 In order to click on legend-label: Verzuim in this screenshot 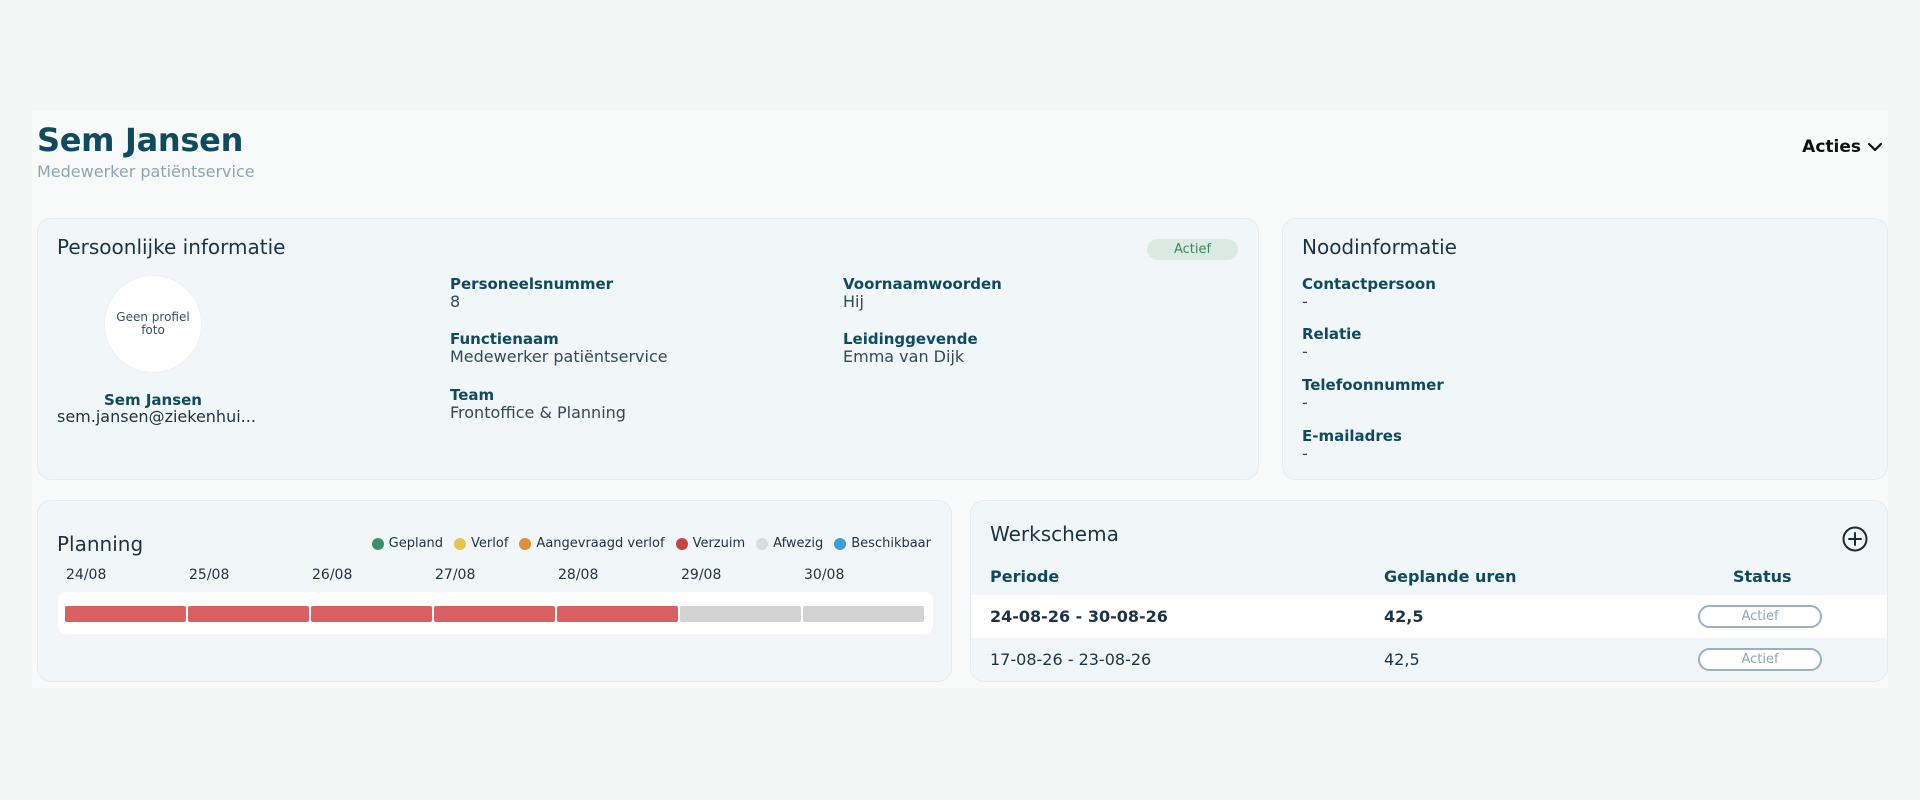, I will do `click(719, 543)`.